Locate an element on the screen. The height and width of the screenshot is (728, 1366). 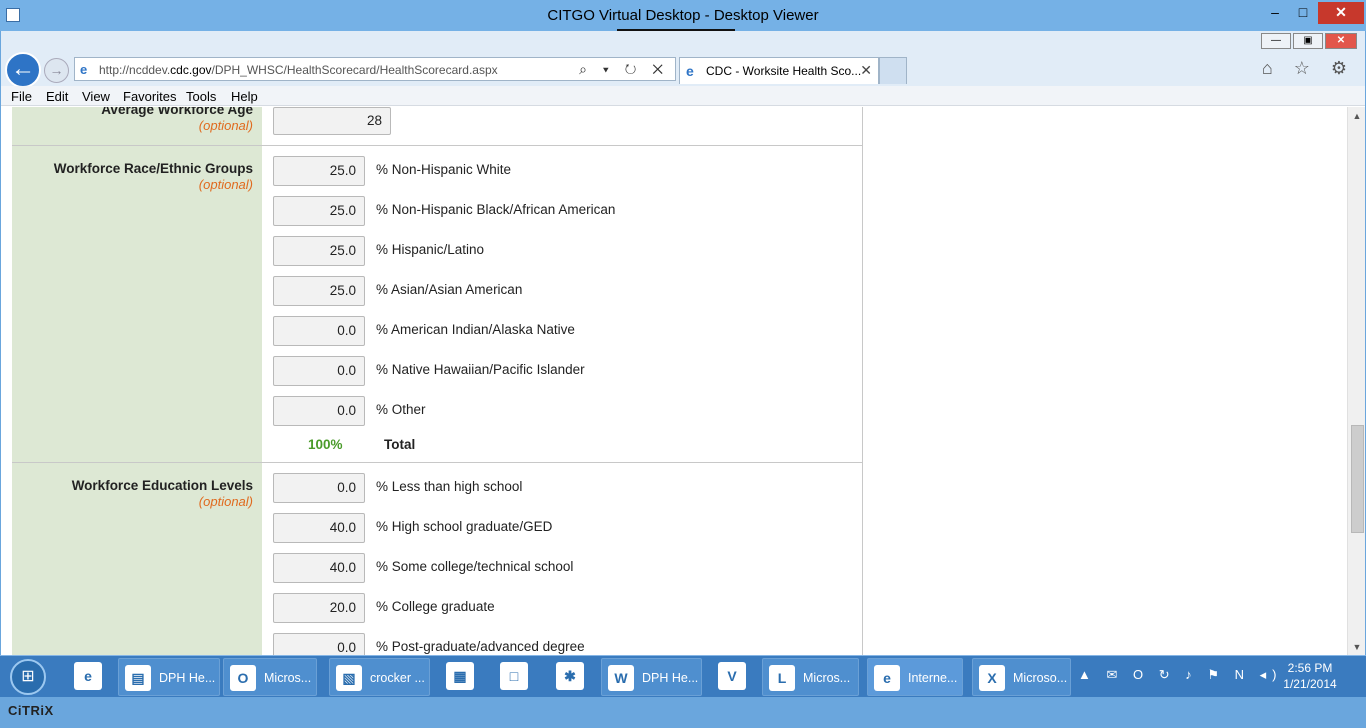
vertical-scrollbar: ▲ ▼ is located at coordinates (1356, 381).